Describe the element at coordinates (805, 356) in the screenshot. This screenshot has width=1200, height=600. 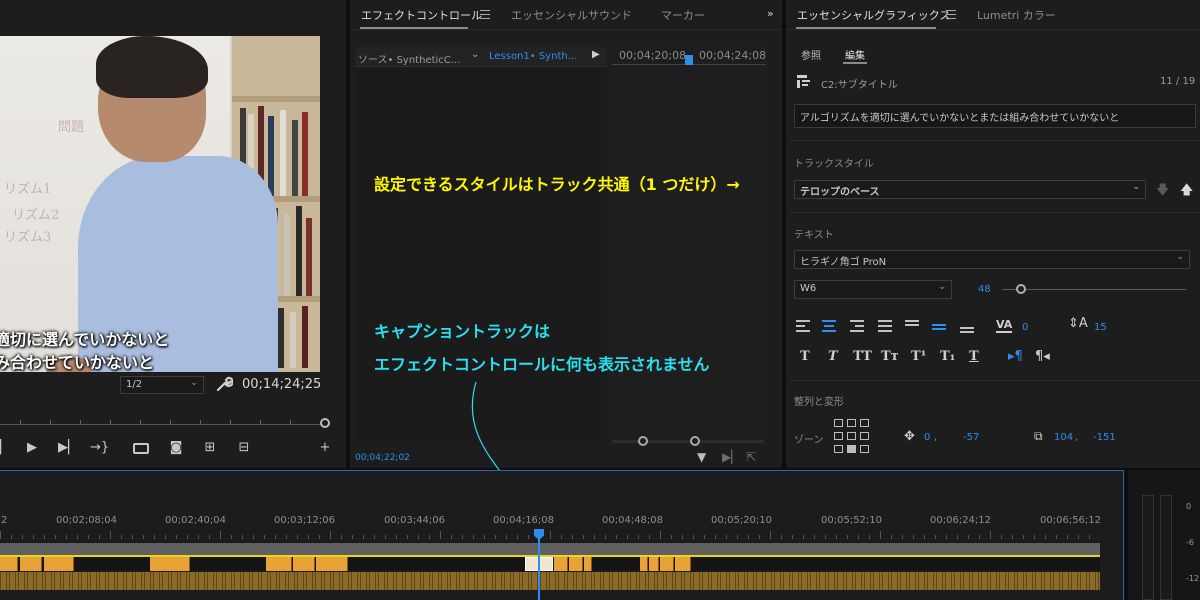
I see `faux-bold-button: T` at that location.